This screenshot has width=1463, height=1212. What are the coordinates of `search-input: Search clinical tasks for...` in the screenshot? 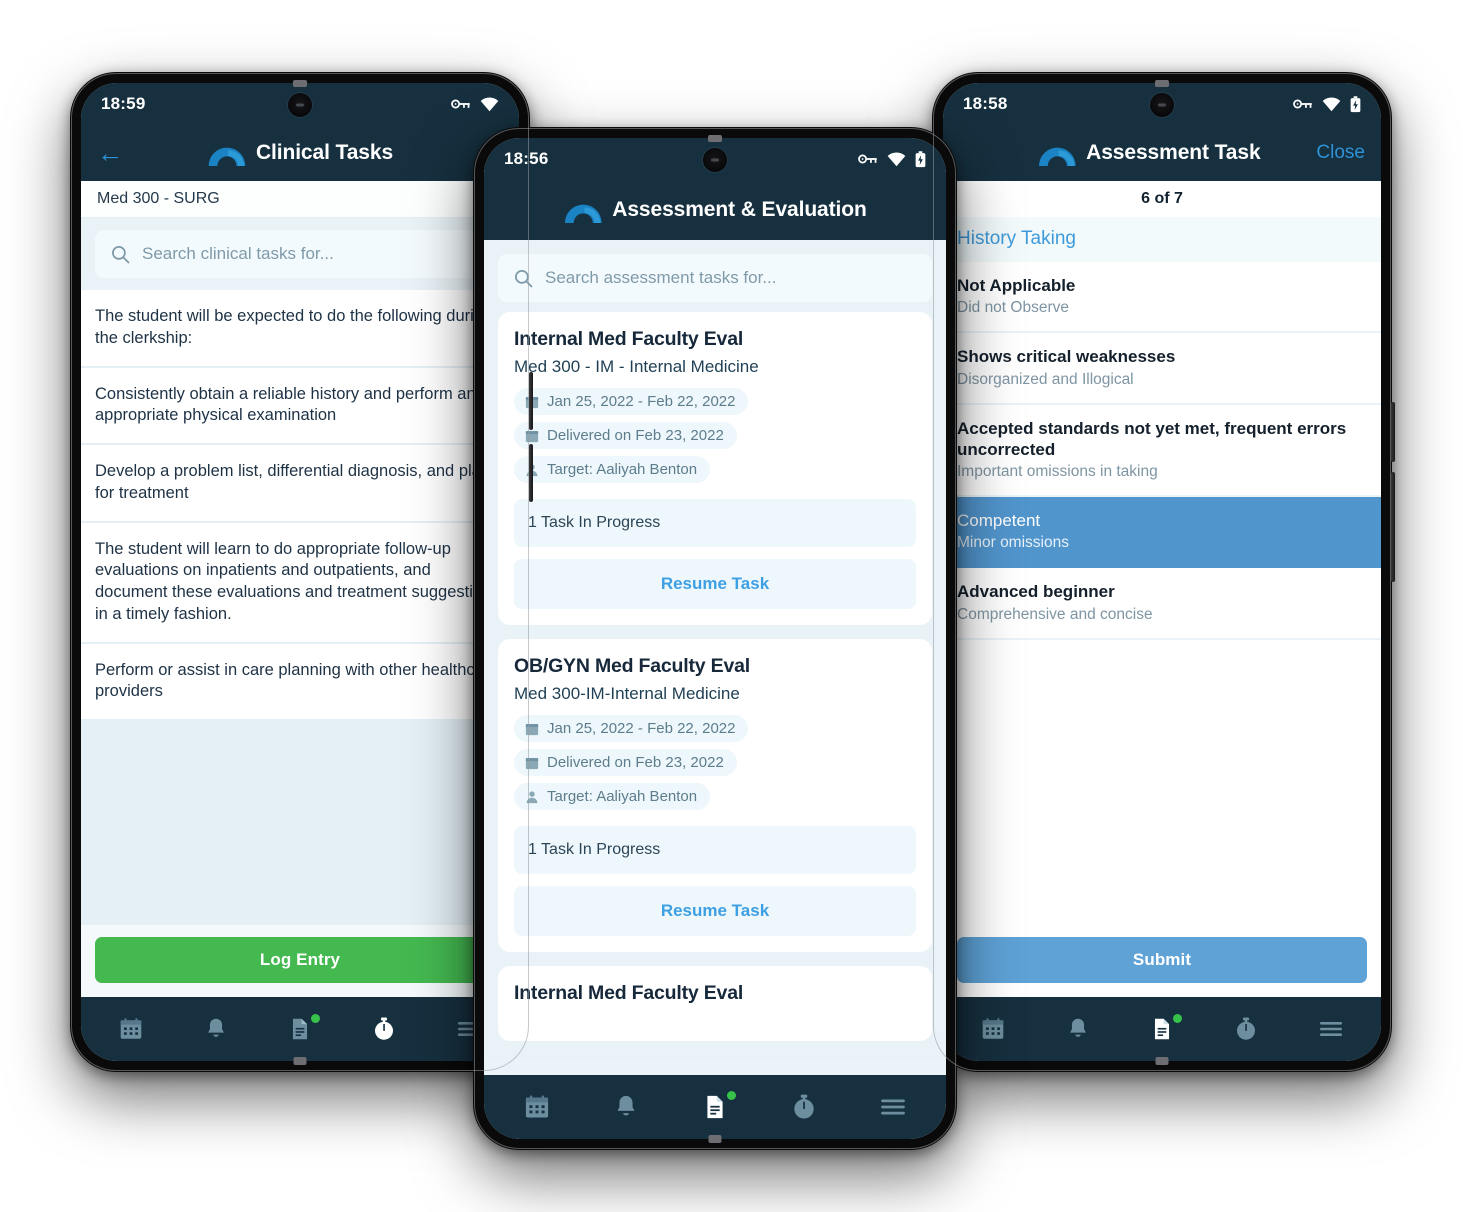 It's located at (300, 254).